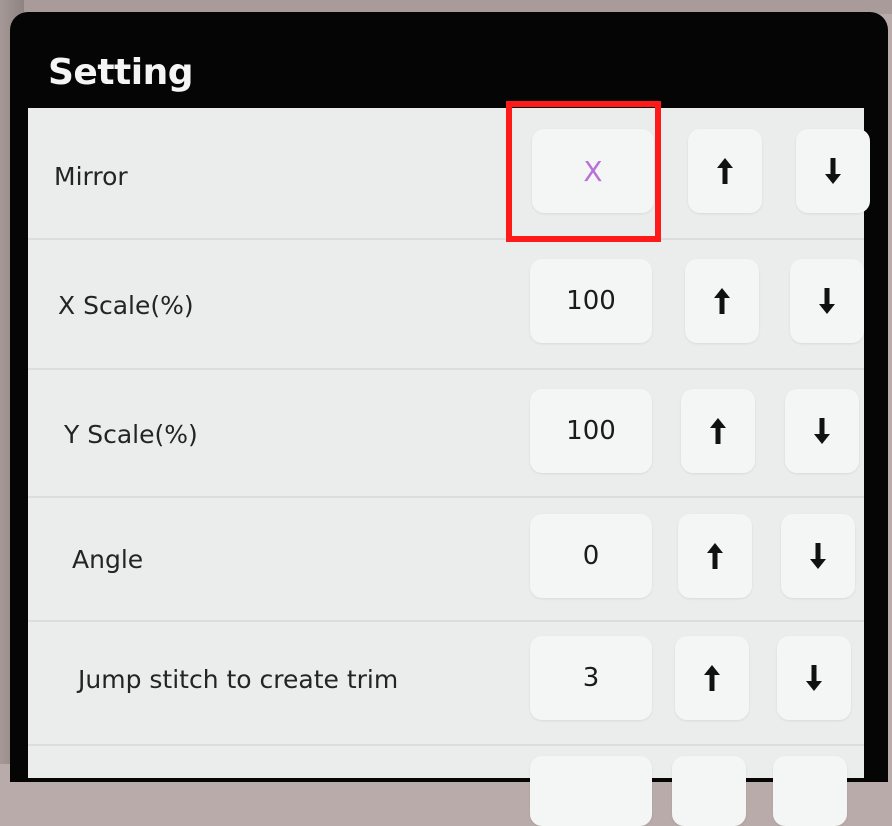 This screenshot has width=892, height=826. Describe the element at coordinates (583, 171) in the screenshot. I see `highlight-box` at that location.